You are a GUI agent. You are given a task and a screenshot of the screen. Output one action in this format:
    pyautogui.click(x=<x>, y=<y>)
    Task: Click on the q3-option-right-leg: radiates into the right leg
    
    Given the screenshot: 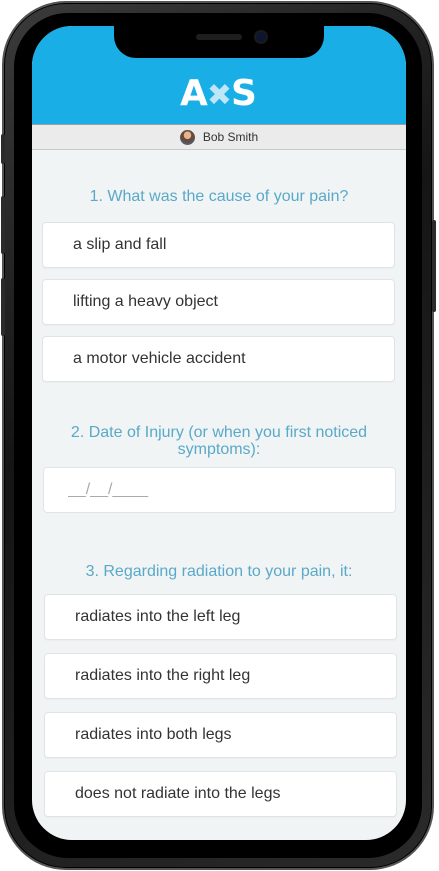 What is the action you would take?
    pyautogui.click(x=220, y=676)
    